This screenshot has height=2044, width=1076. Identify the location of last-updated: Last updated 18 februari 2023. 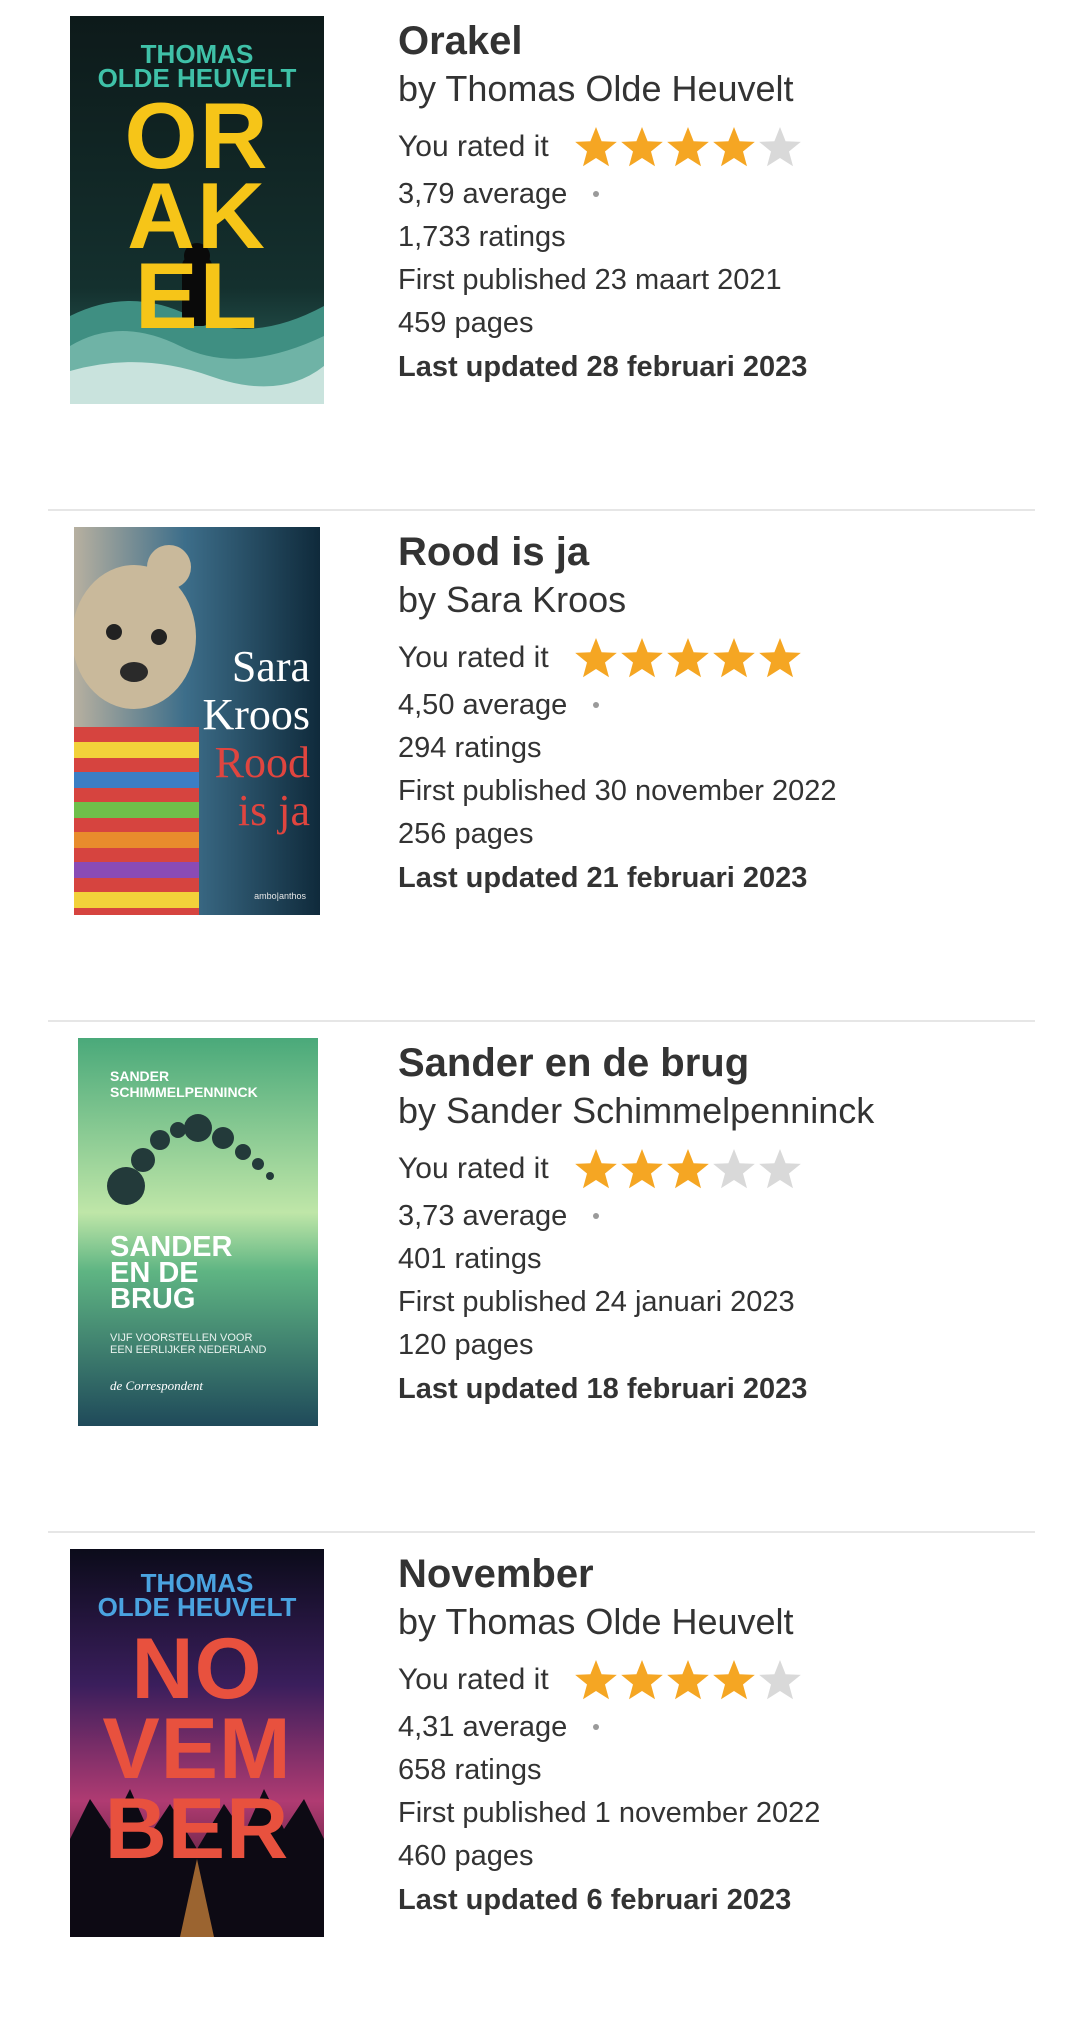
(603, 1388).